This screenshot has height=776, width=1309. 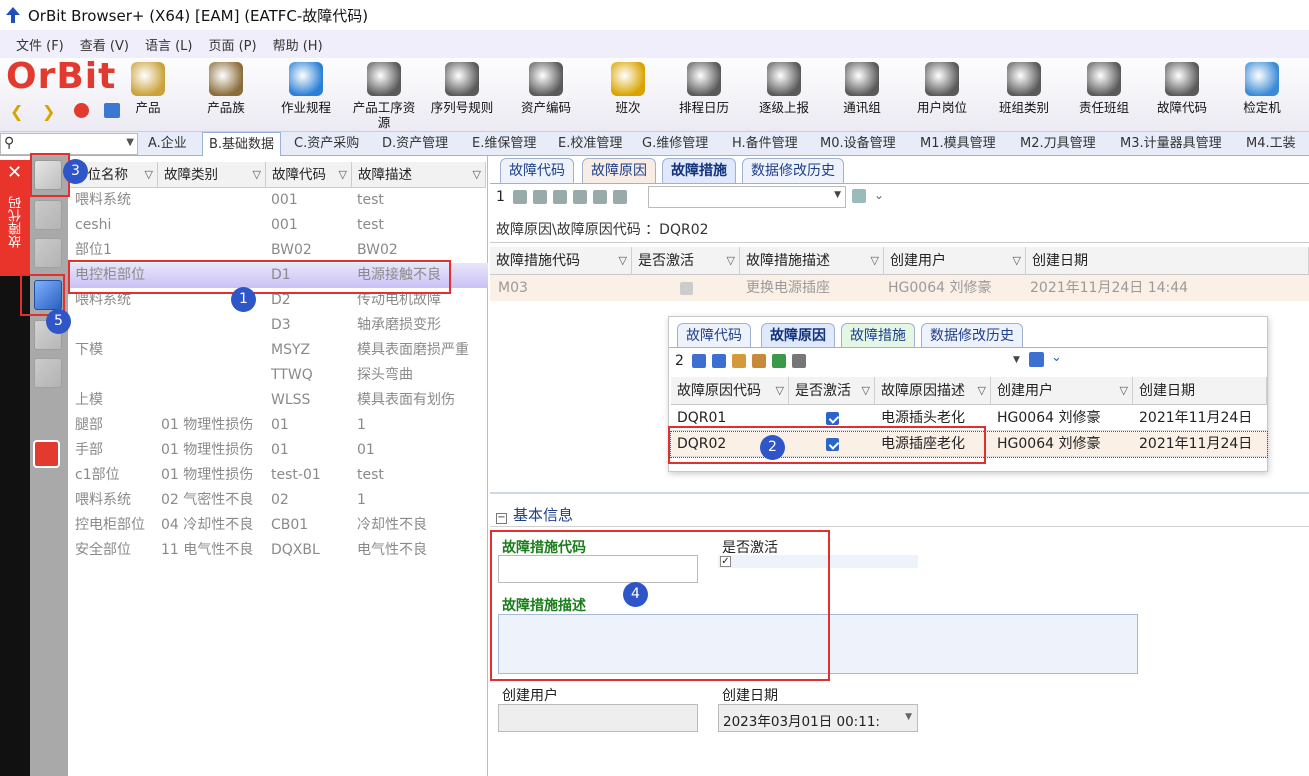 I want to click on module-tab: M4.工装, so click(x=1271, y=144).